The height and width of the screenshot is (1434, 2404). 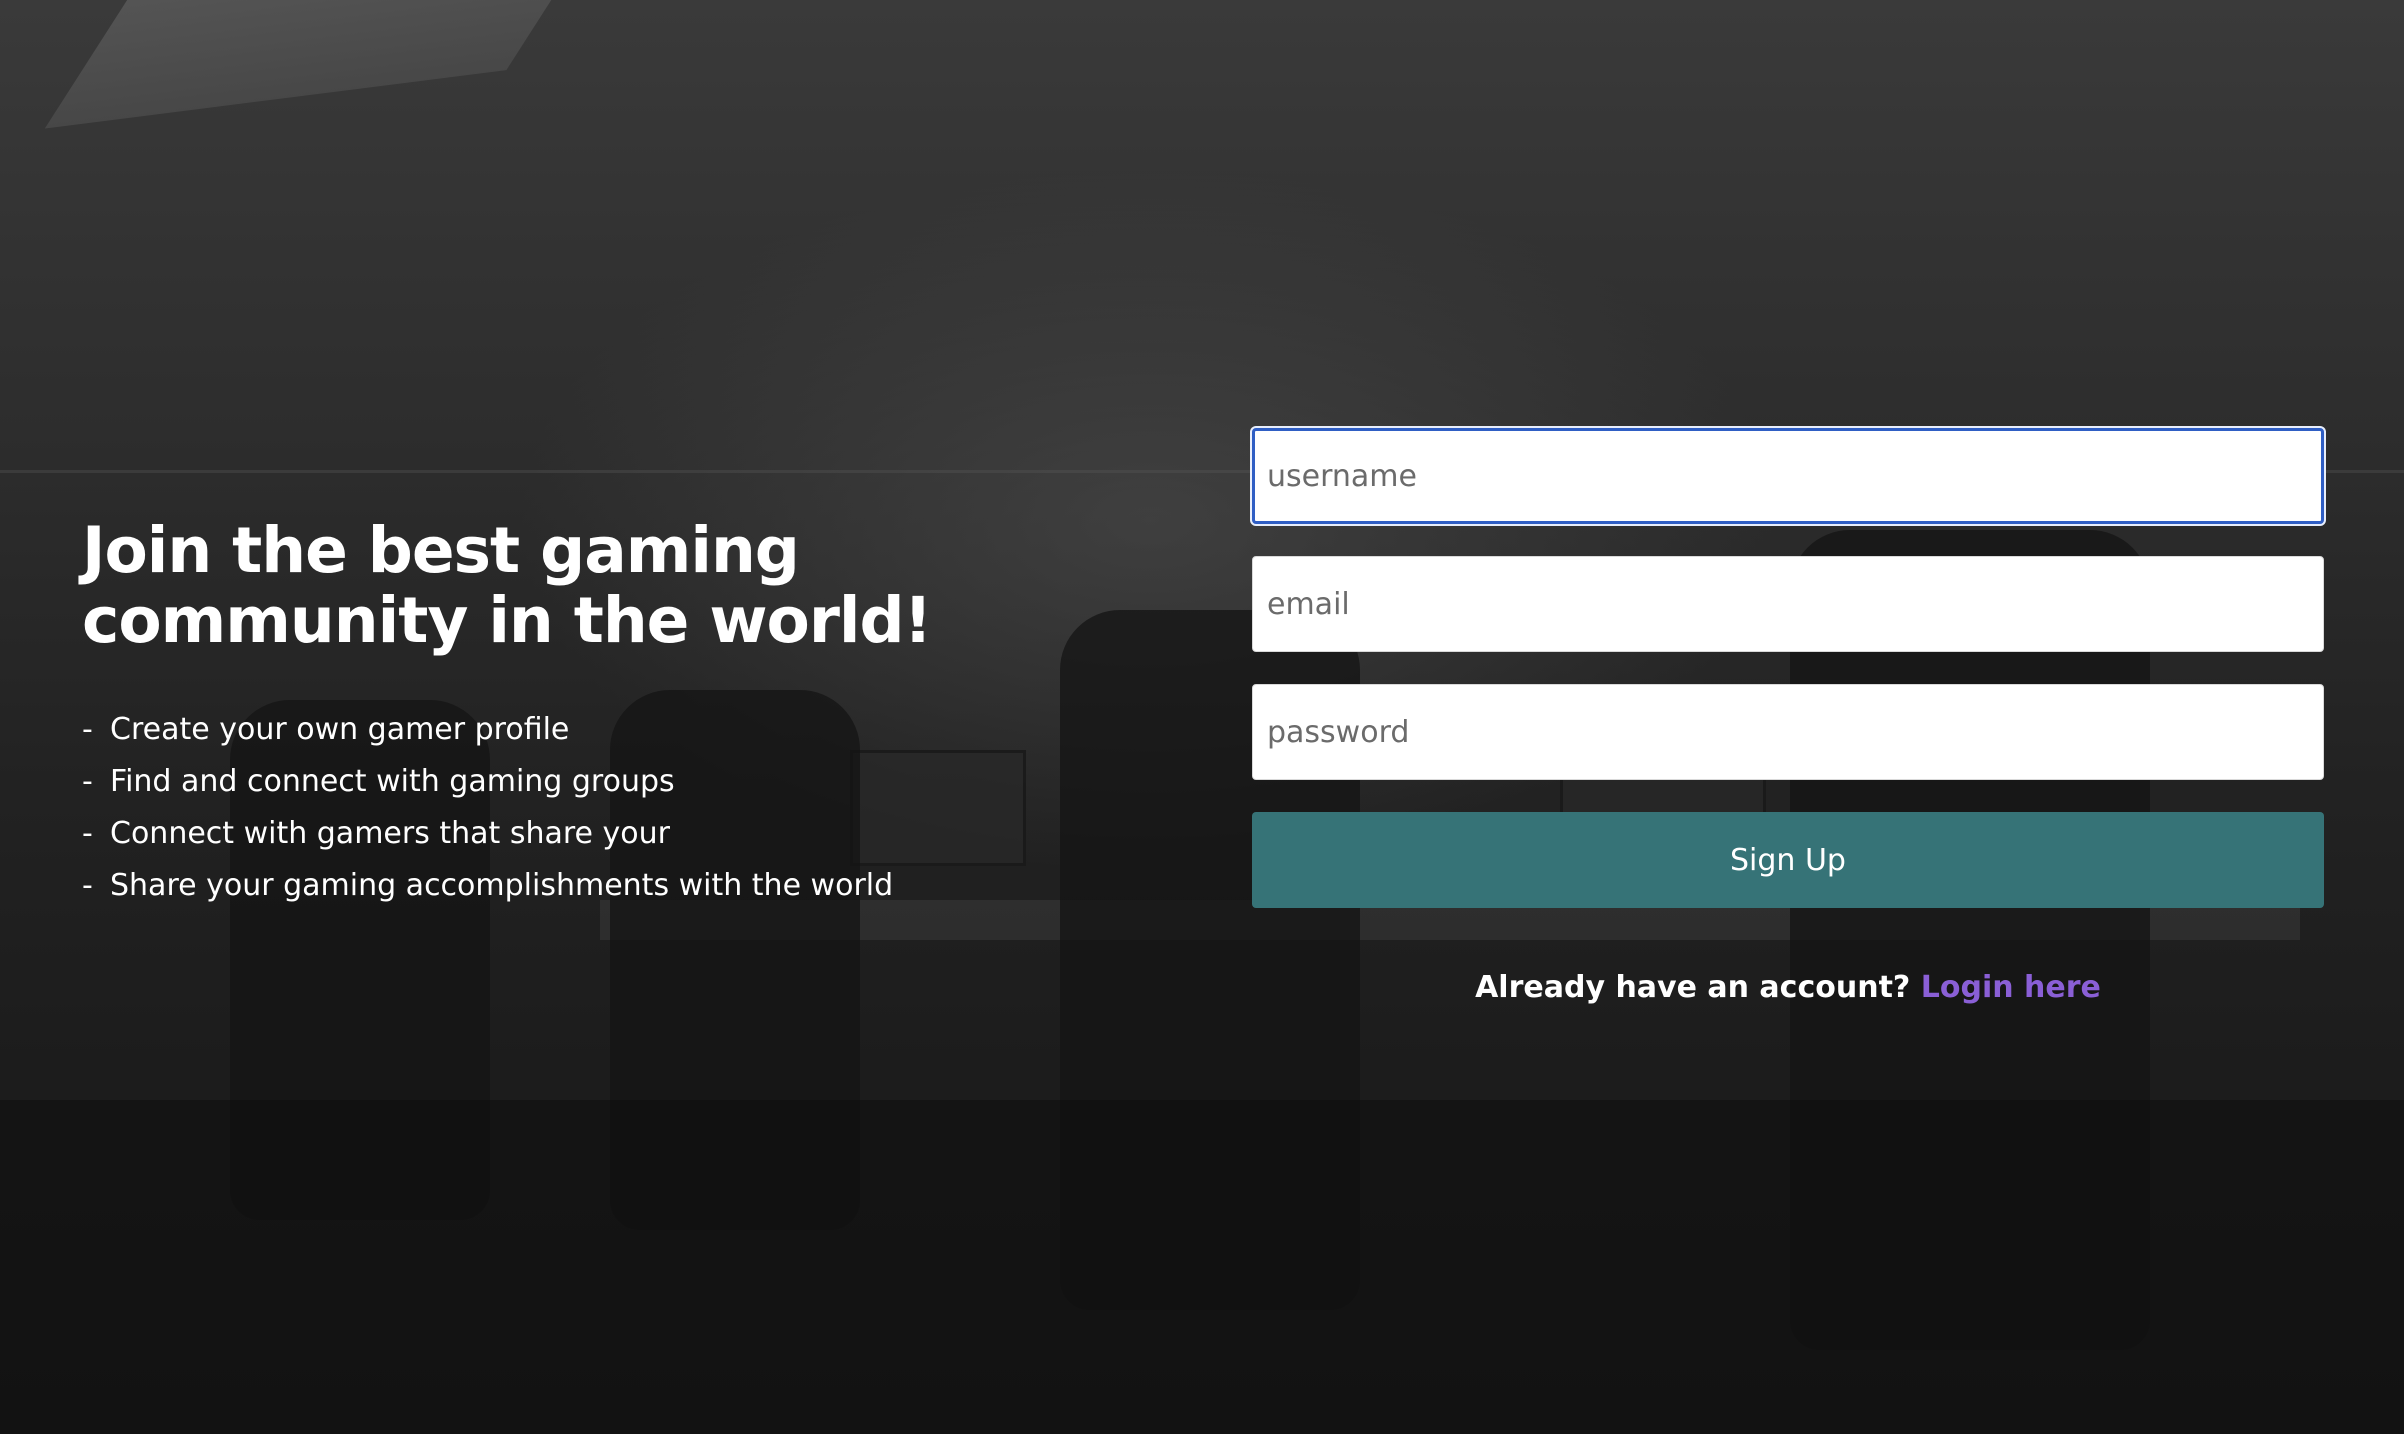 I want to click on feature-item: - Find and connect with gaming groups, so click(x=622, y=782).